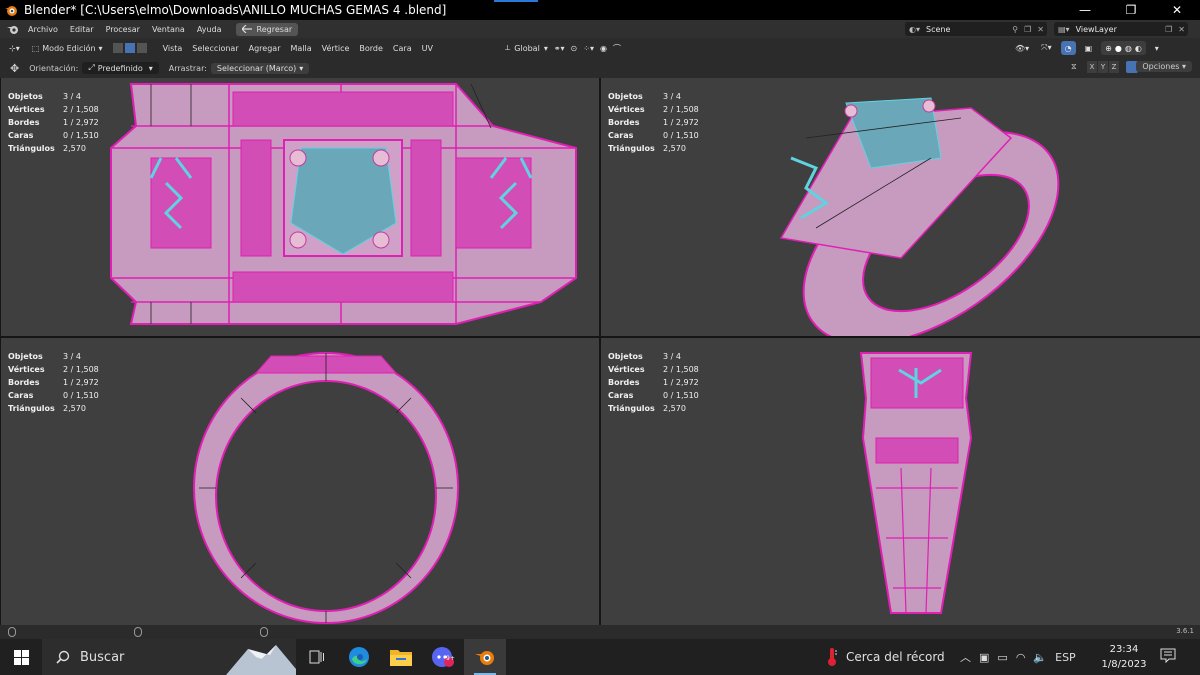  Describe the element at coordinates (681, 395) in the screenshot. I see `stat-value: 0 / 1,510` at that location.